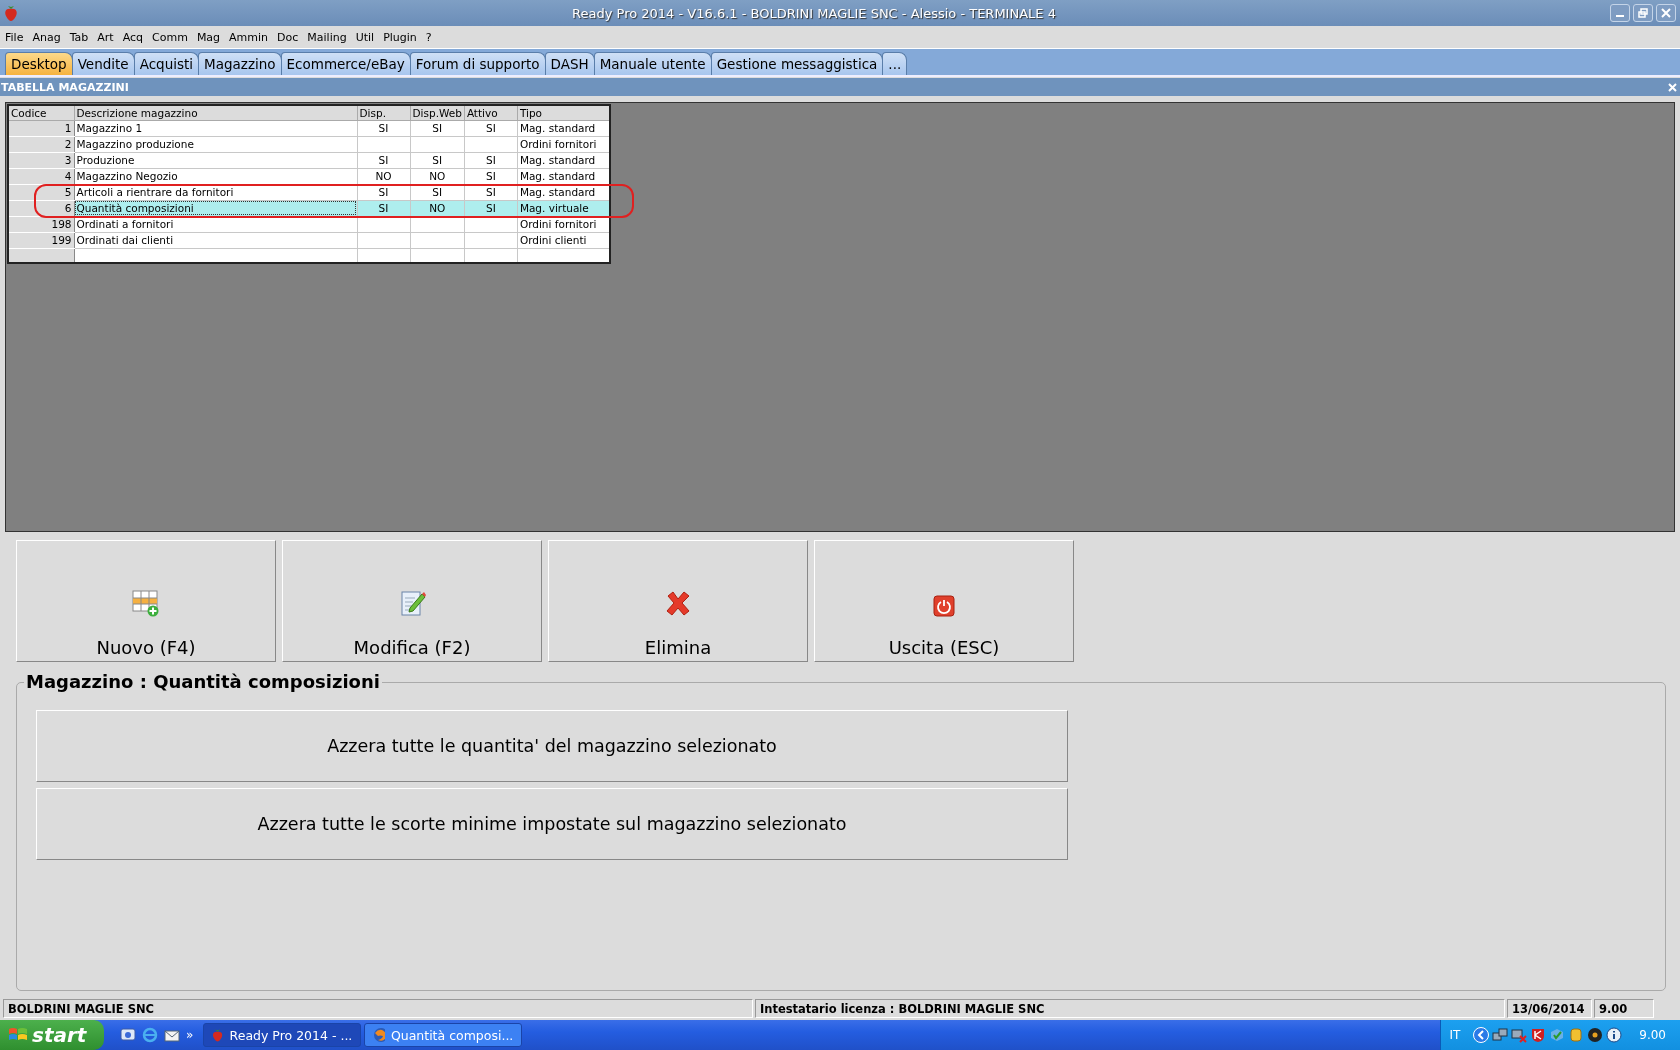  Describe the element at coordinates (79, 37) in the screenshot. I see `menu-item: Tab` at that location.